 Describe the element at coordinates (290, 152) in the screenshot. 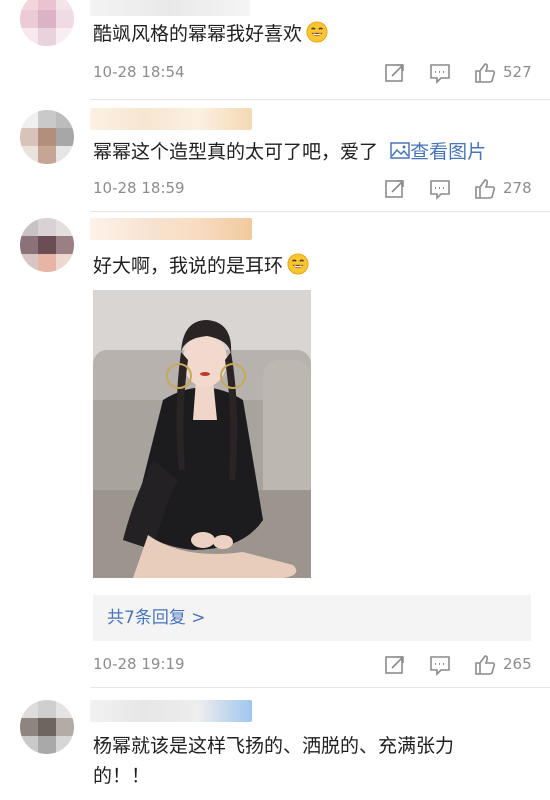

I see `comment-text: 幂幂这个造型真的太可了吧，爱了 查看图片` at that location.